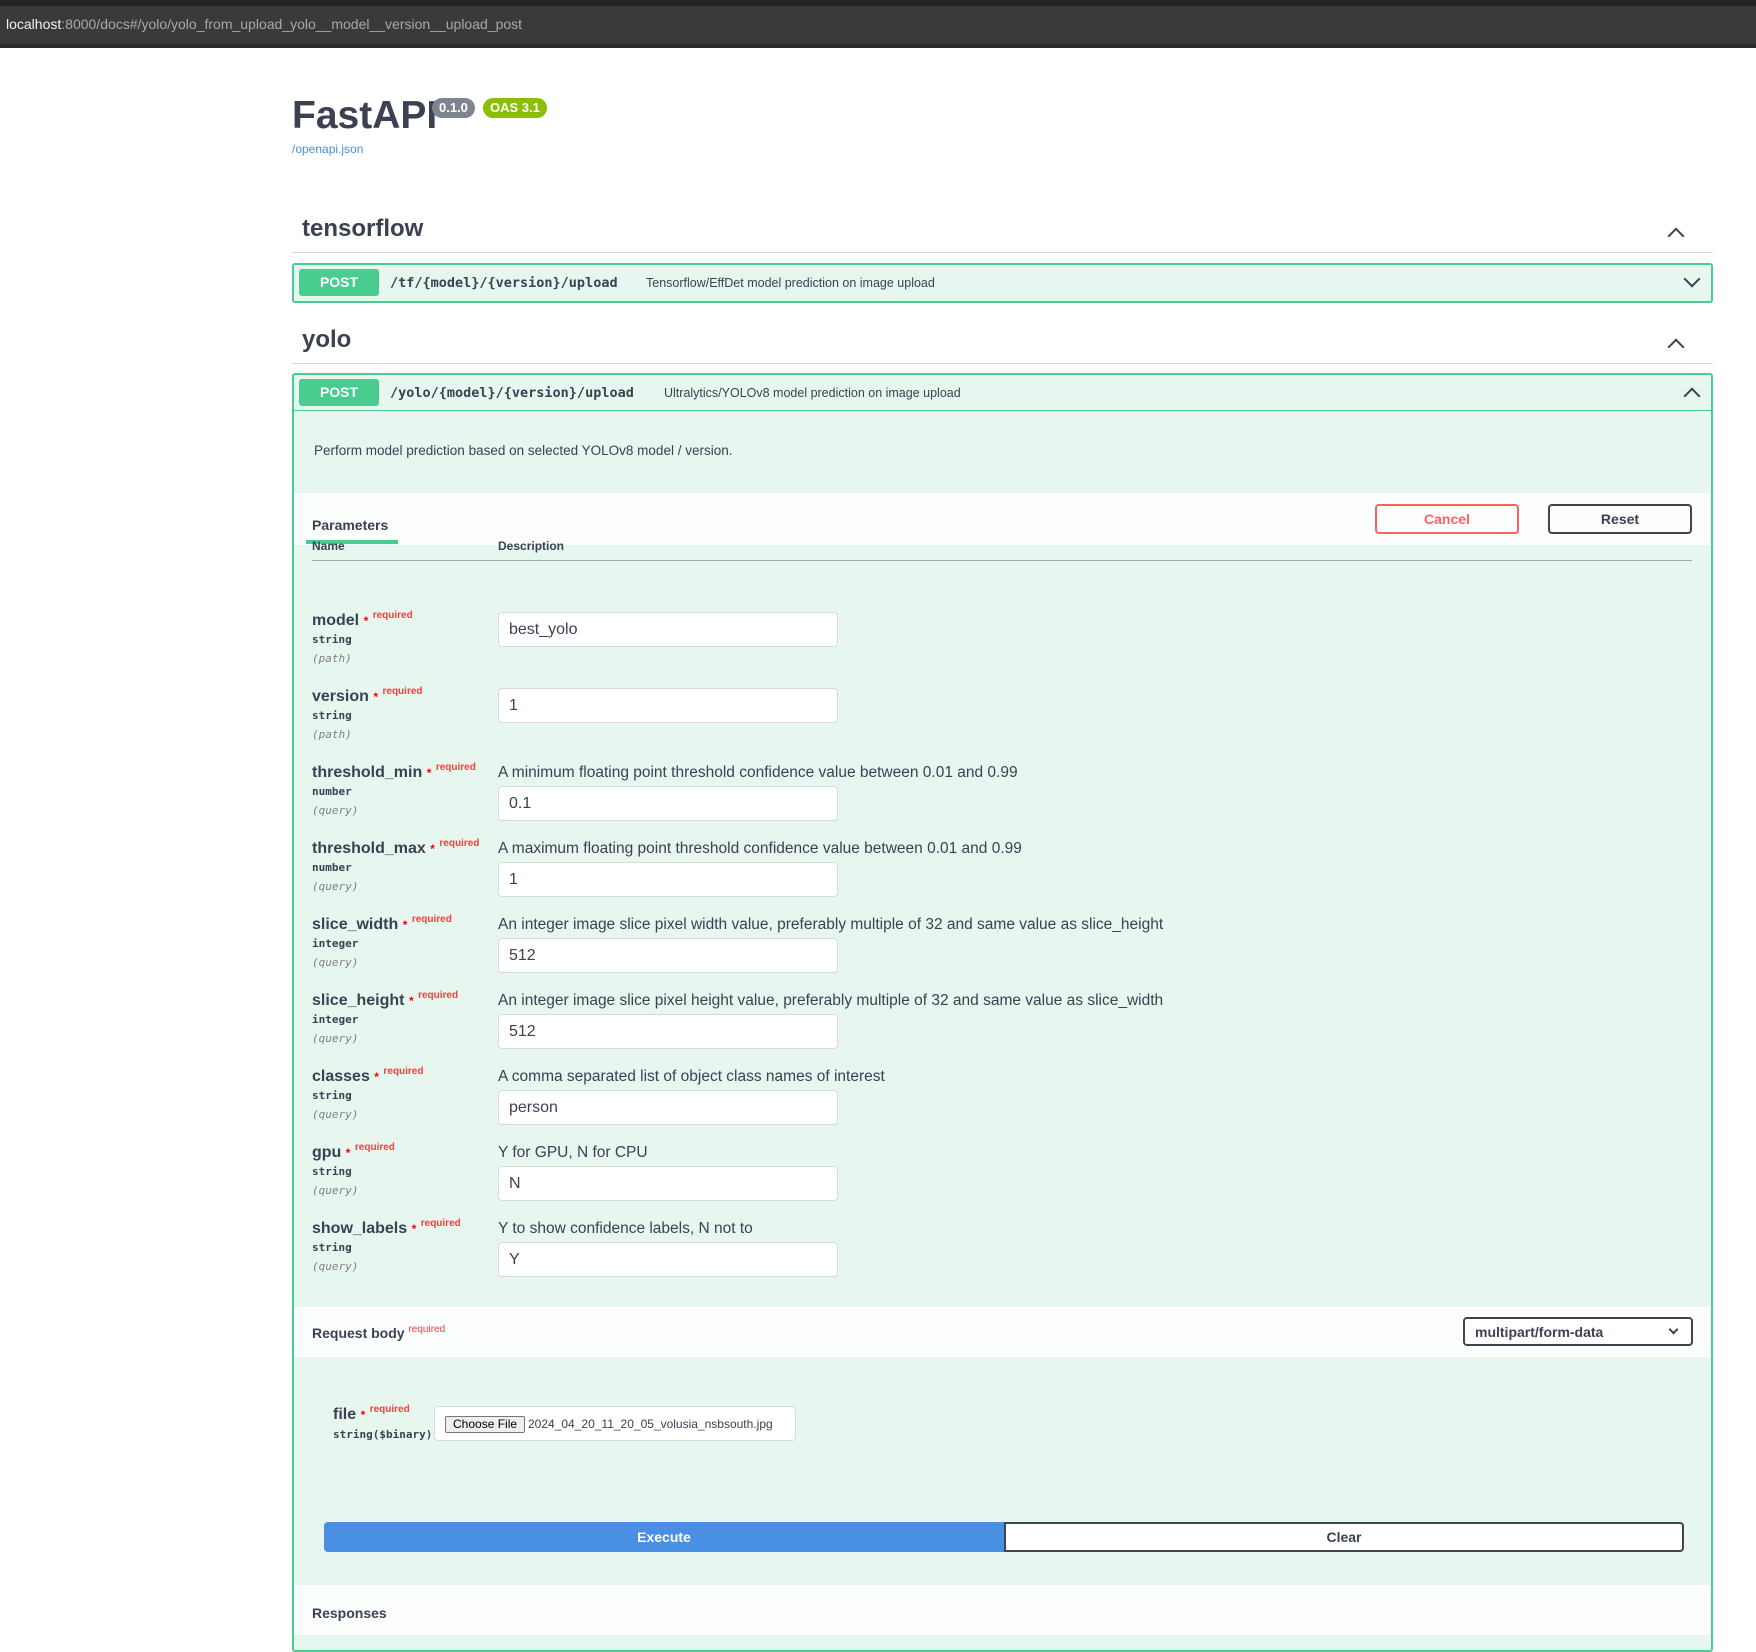  What do you see at coordinates (1447, 519) in the screenshot?
I see `cancel-button: Cancel` at bounding box center [1447, 519].